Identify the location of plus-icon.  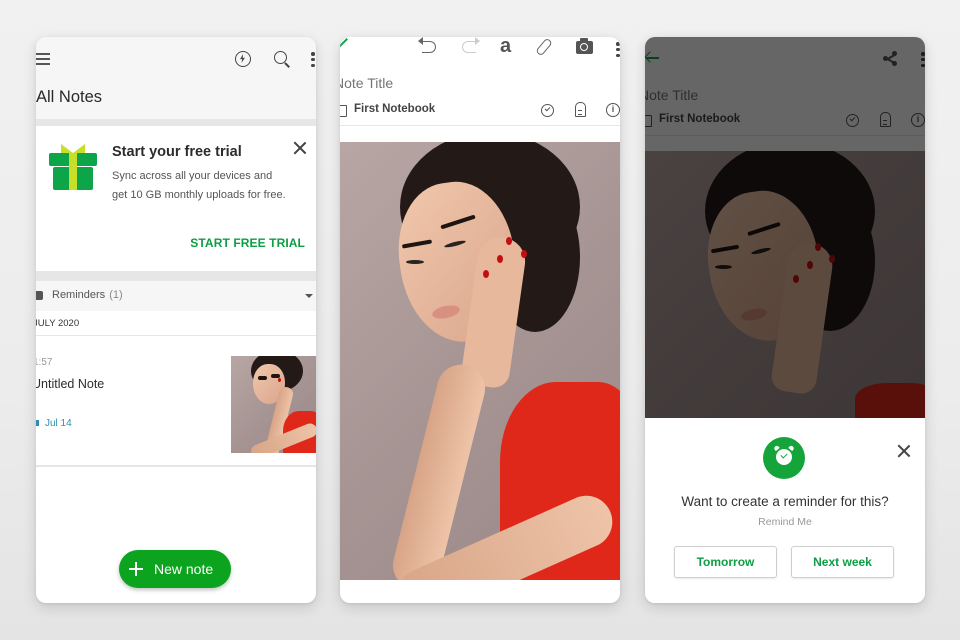
(136, 569).